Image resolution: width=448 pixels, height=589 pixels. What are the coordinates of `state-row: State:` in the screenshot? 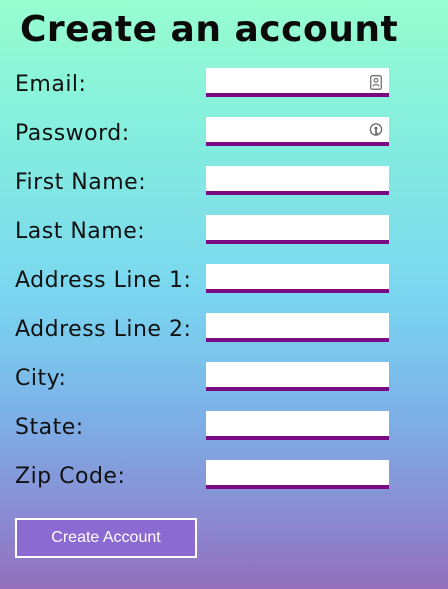 It's located at (224, 429).